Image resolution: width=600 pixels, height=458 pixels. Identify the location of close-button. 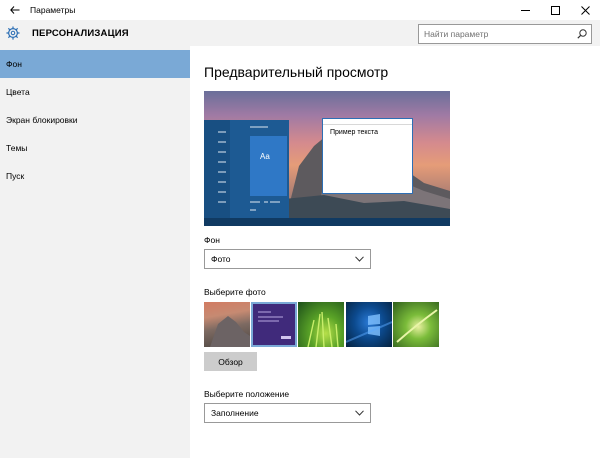
(585, 10).